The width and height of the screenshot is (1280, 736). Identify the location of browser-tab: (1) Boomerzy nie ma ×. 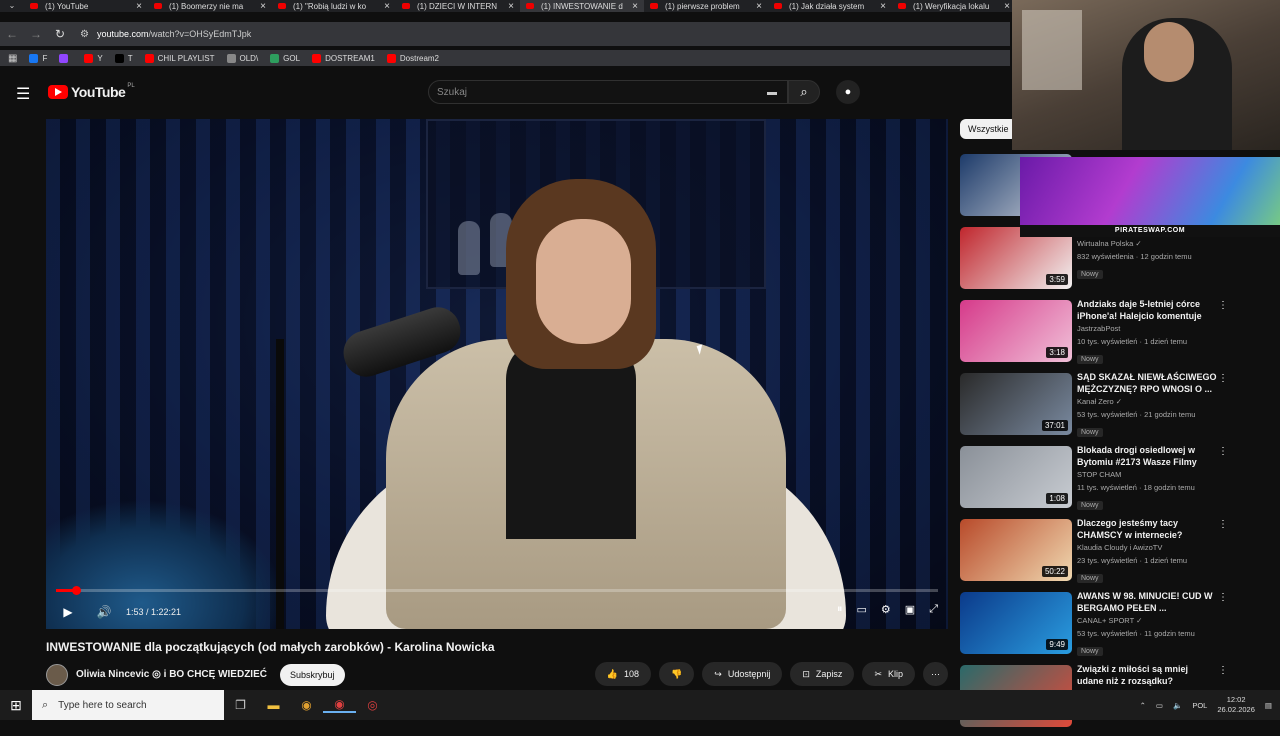
(210, 6).